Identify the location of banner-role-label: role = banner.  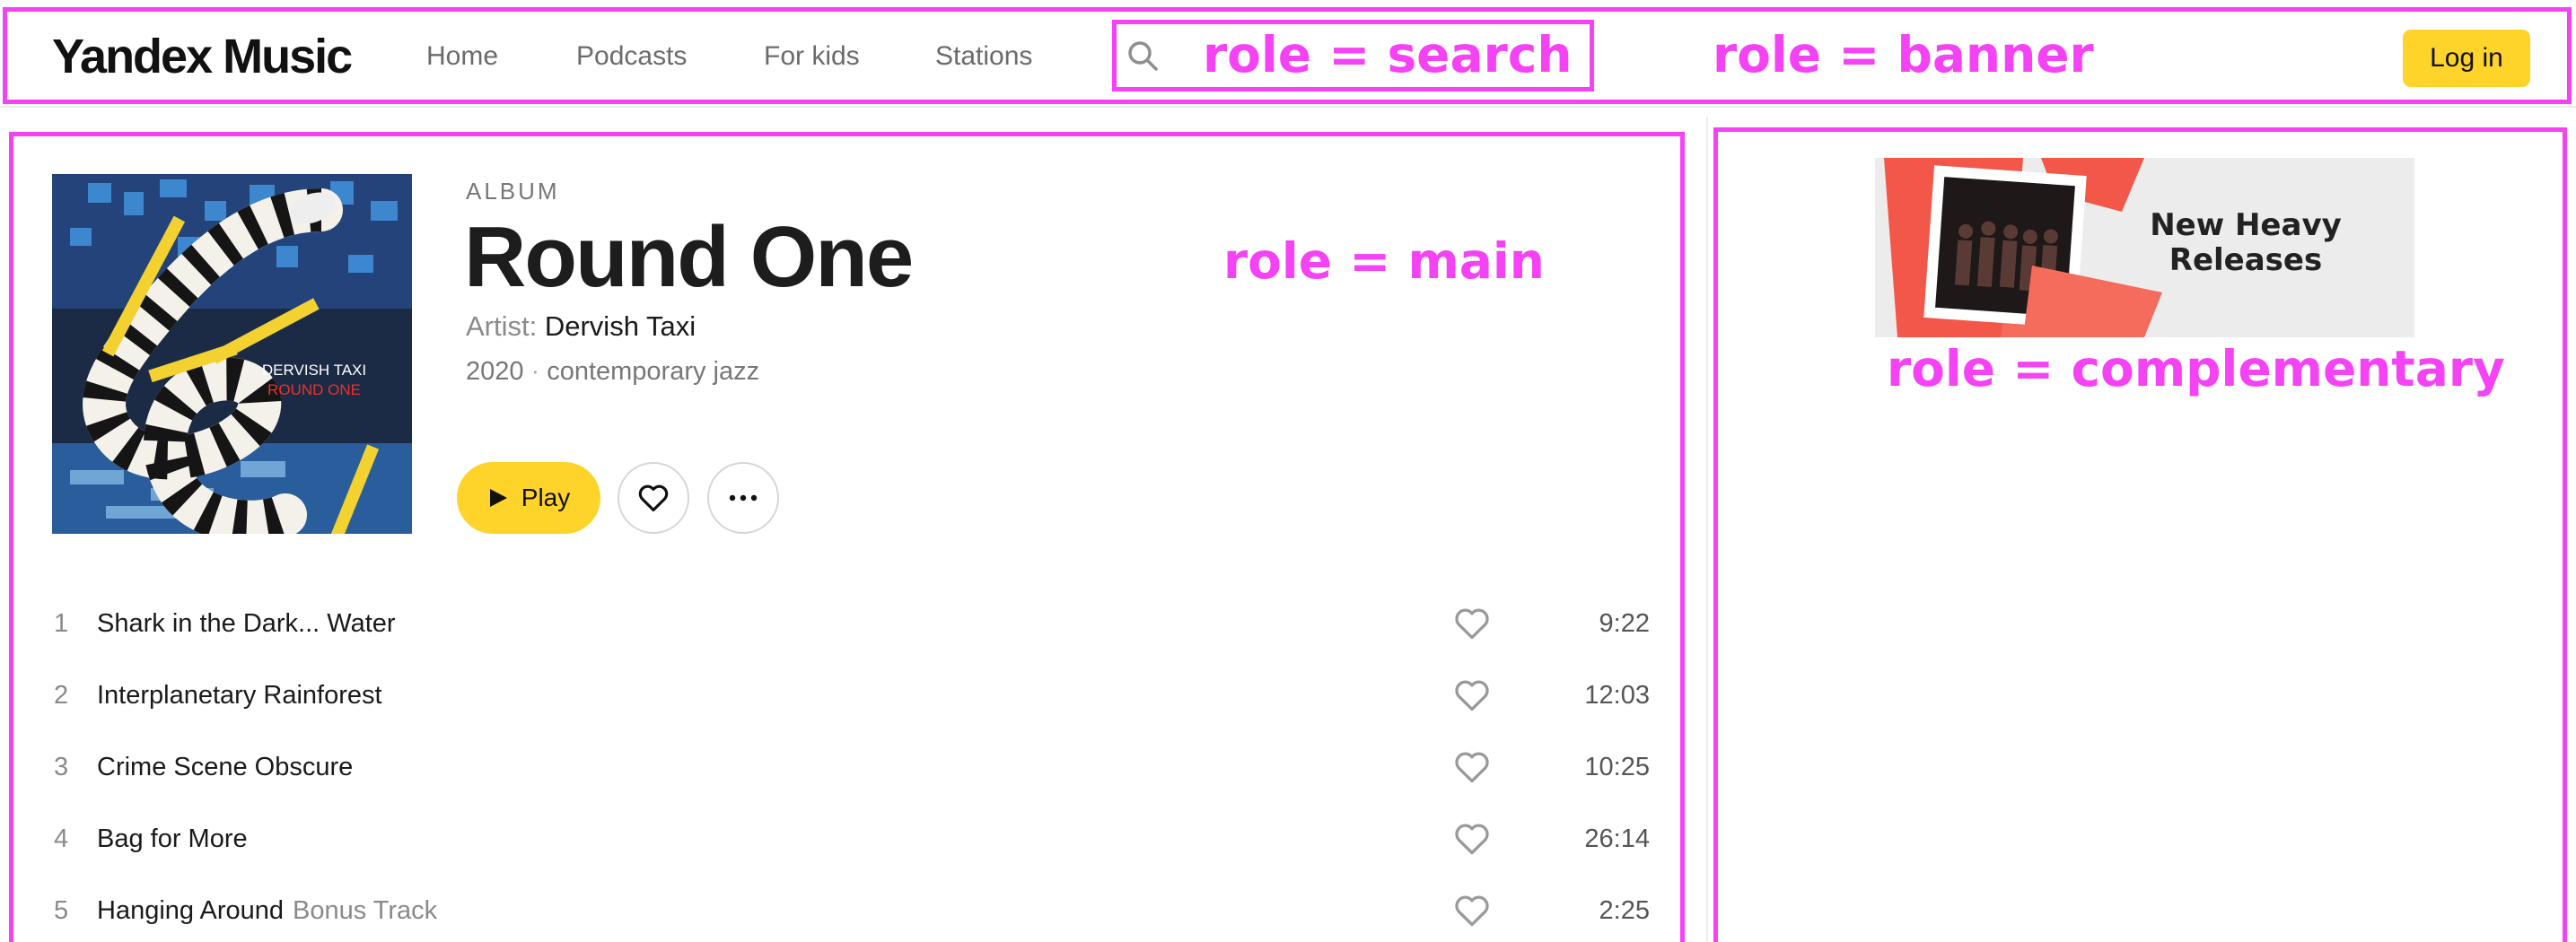
(1903, 54).